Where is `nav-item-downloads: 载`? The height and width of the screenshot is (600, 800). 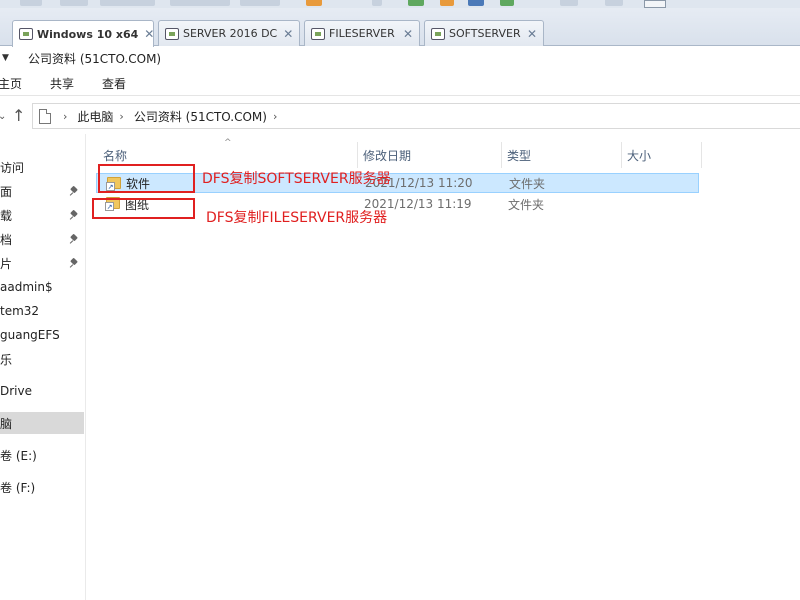 nav-item-downloads: 载 is located at coordinates (42, 215).